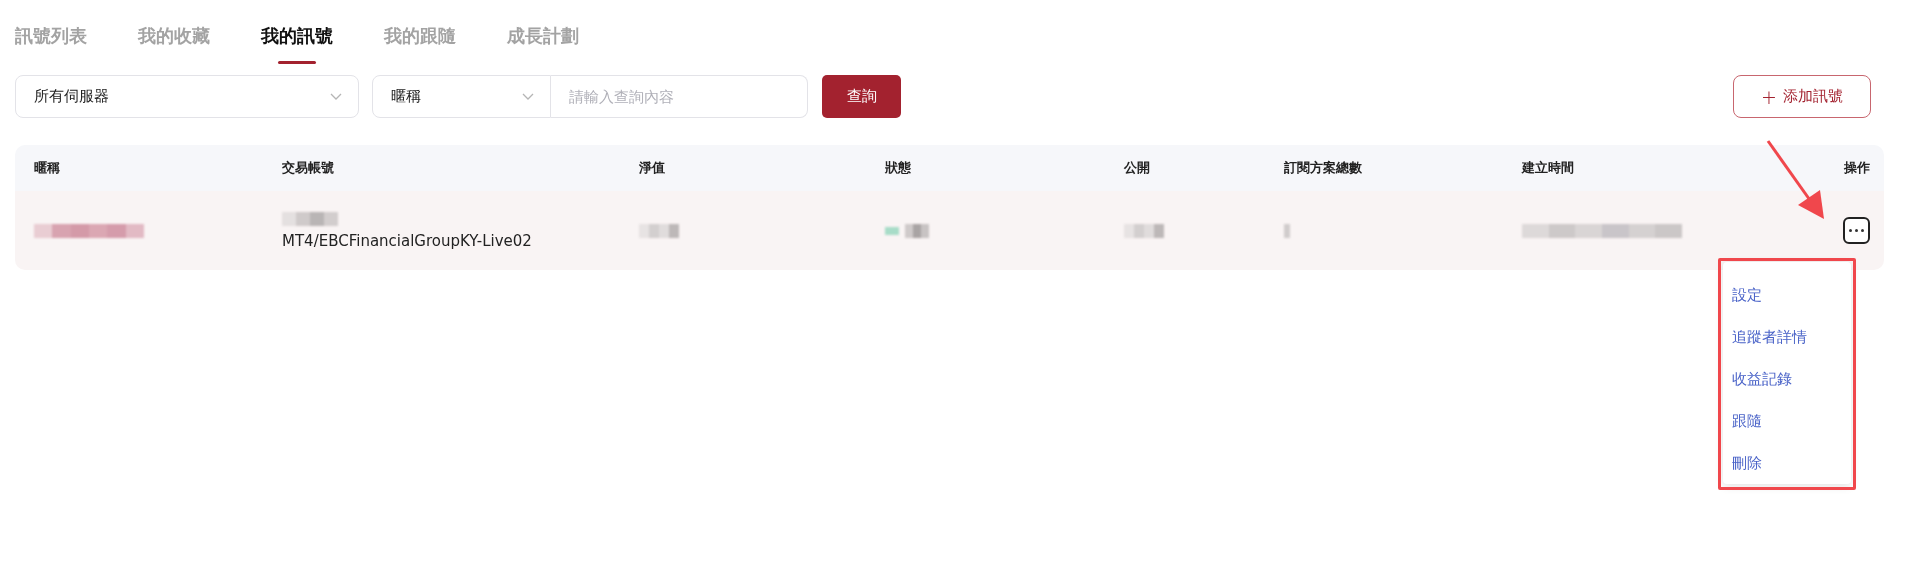 Image resolution: width=1906 pixels, height=562 pixels. What do you see at coordinates (1323, 167) in the screenshot?
I see `column-header: 訂閱方案總數` at bounding box center [1323, 167].